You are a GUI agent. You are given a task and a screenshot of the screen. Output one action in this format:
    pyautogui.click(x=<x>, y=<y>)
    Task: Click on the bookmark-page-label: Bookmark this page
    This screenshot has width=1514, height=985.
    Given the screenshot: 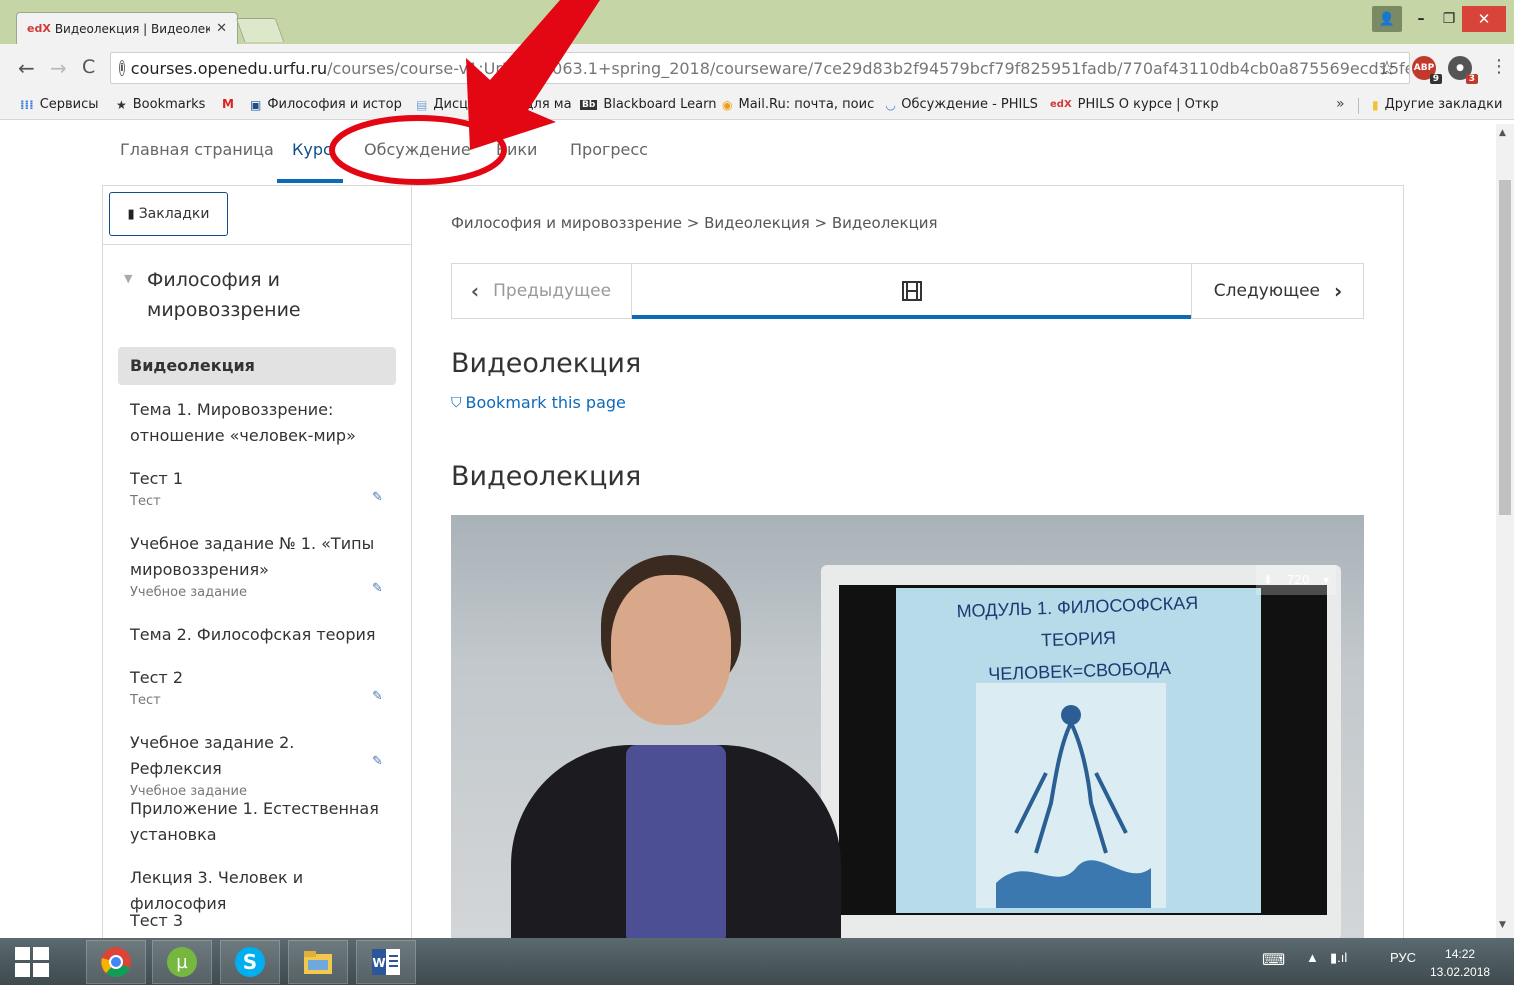 What is the action you would take?
    pyautogui.click(x=545, y=402)
    